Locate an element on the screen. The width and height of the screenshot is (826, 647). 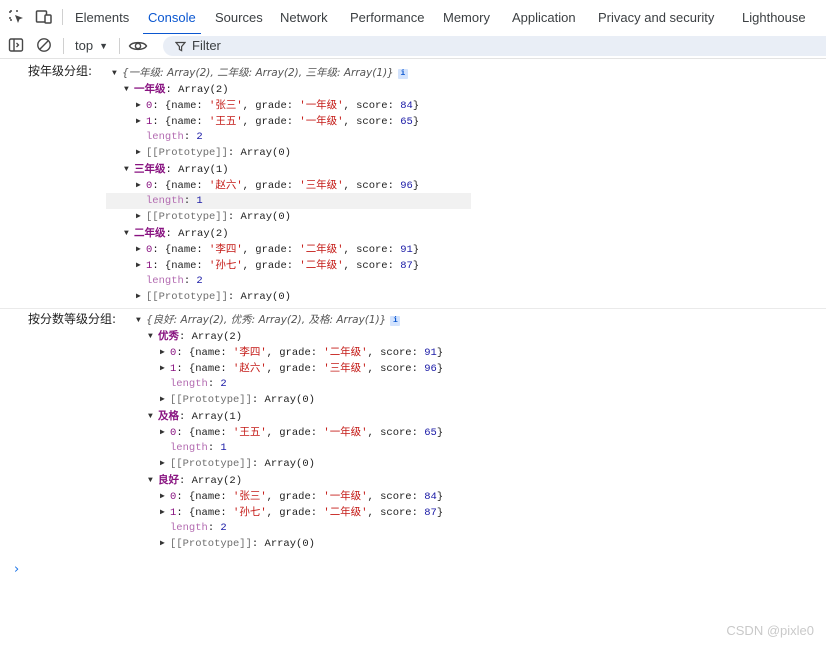
group-row: ▼ 优秀: Array(2) is located at coordinates (195, 336).